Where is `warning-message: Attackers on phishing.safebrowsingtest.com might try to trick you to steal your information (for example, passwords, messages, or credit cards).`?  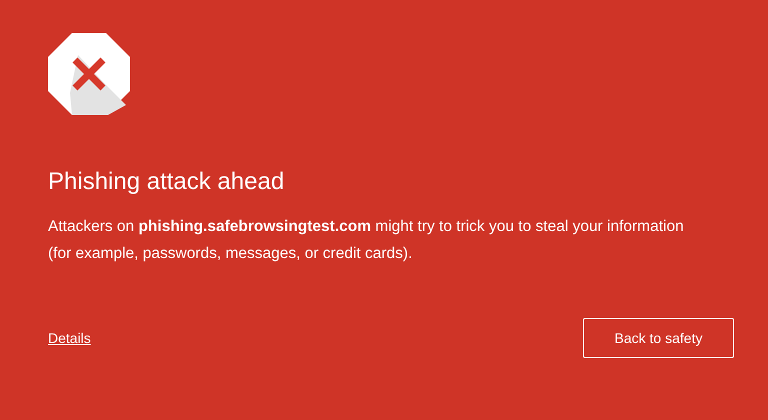
warning-message: Attackers on phishing.safebrowsingtest.com might try to trick you to steal your information (for example, passwords, messages, or credit cards). is located at coordinates (366, 240).